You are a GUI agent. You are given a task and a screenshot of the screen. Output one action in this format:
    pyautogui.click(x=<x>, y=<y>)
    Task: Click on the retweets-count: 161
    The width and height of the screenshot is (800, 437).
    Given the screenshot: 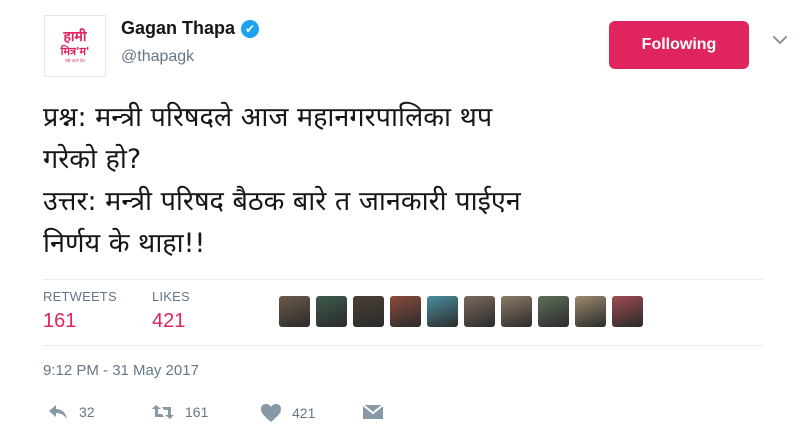 What is the action you would take?
    pyautogui.click(x=60, y=321)
    